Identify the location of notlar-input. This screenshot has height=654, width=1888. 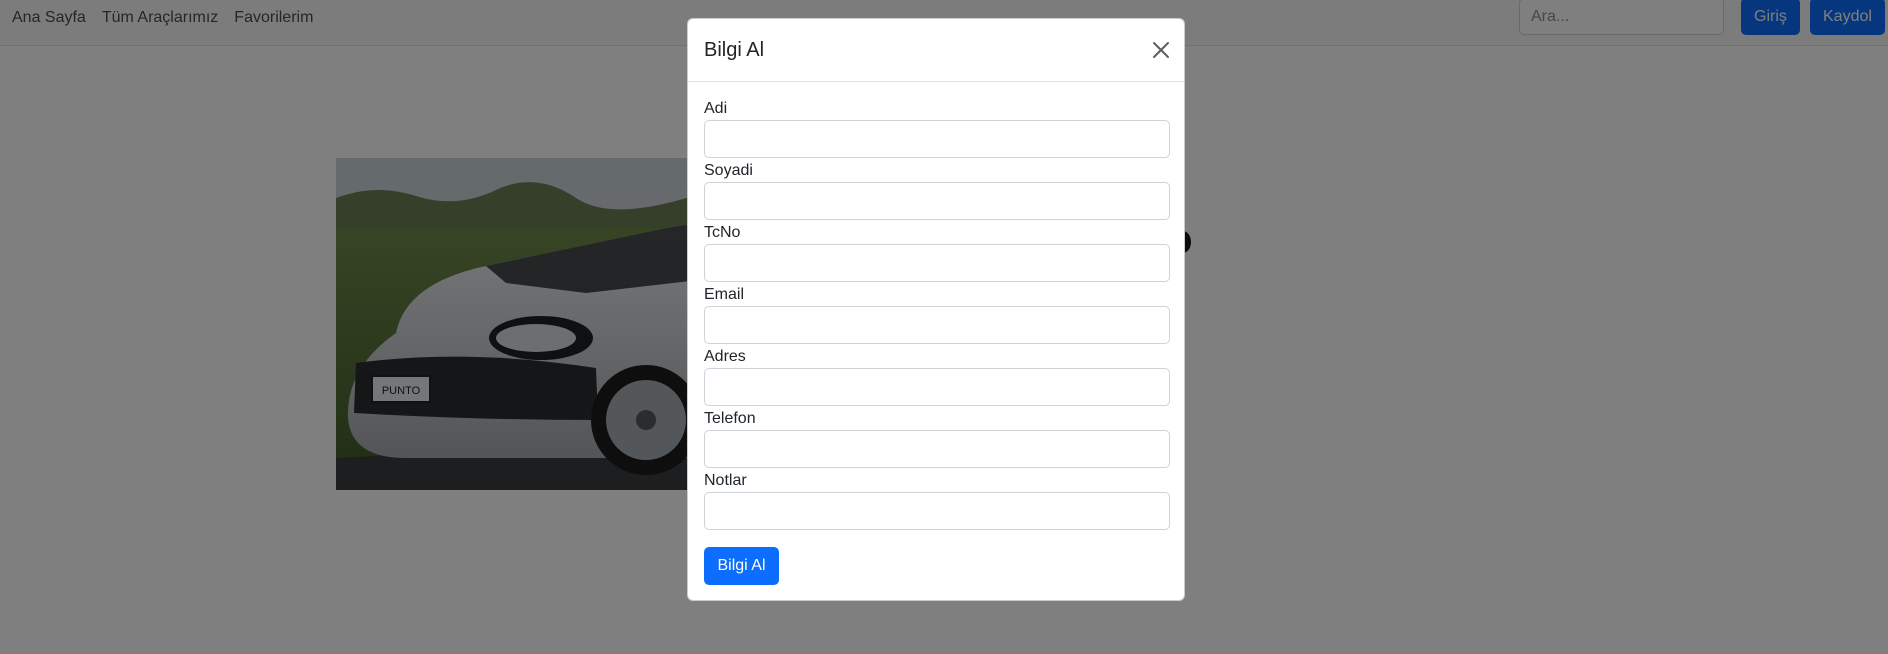
(937, 511).